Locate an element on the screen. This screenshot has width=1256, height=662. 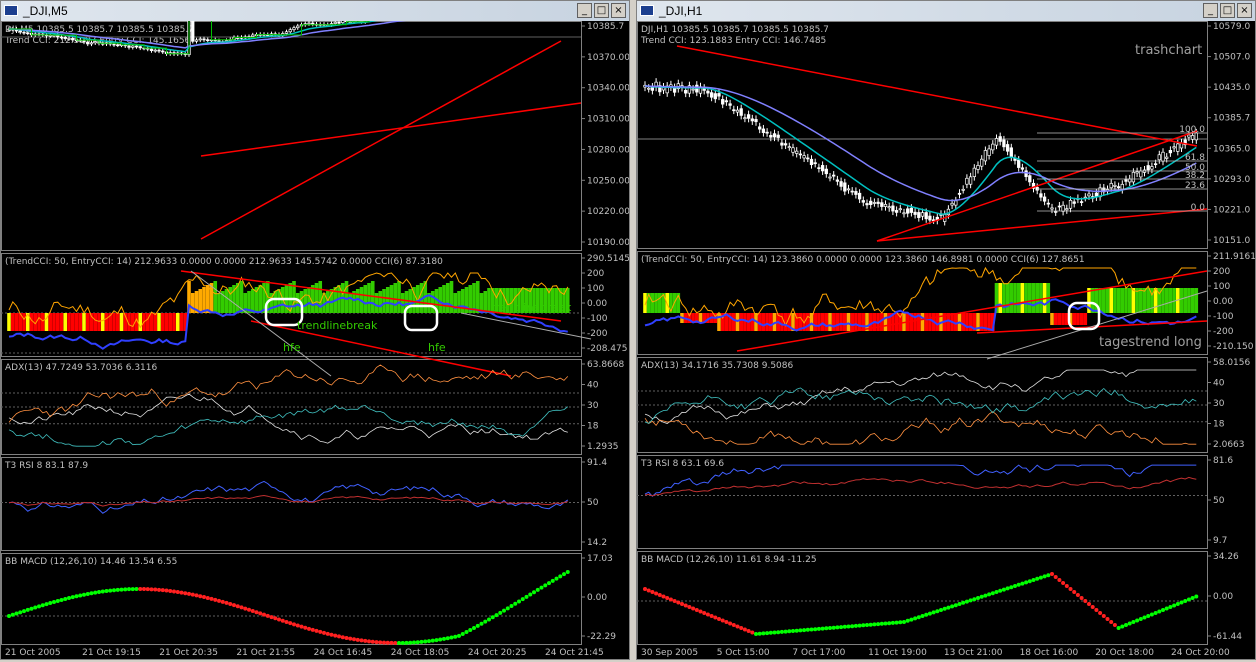
time-axis-label: 24 Oct 20:25 is located at coordinates (497, 653).